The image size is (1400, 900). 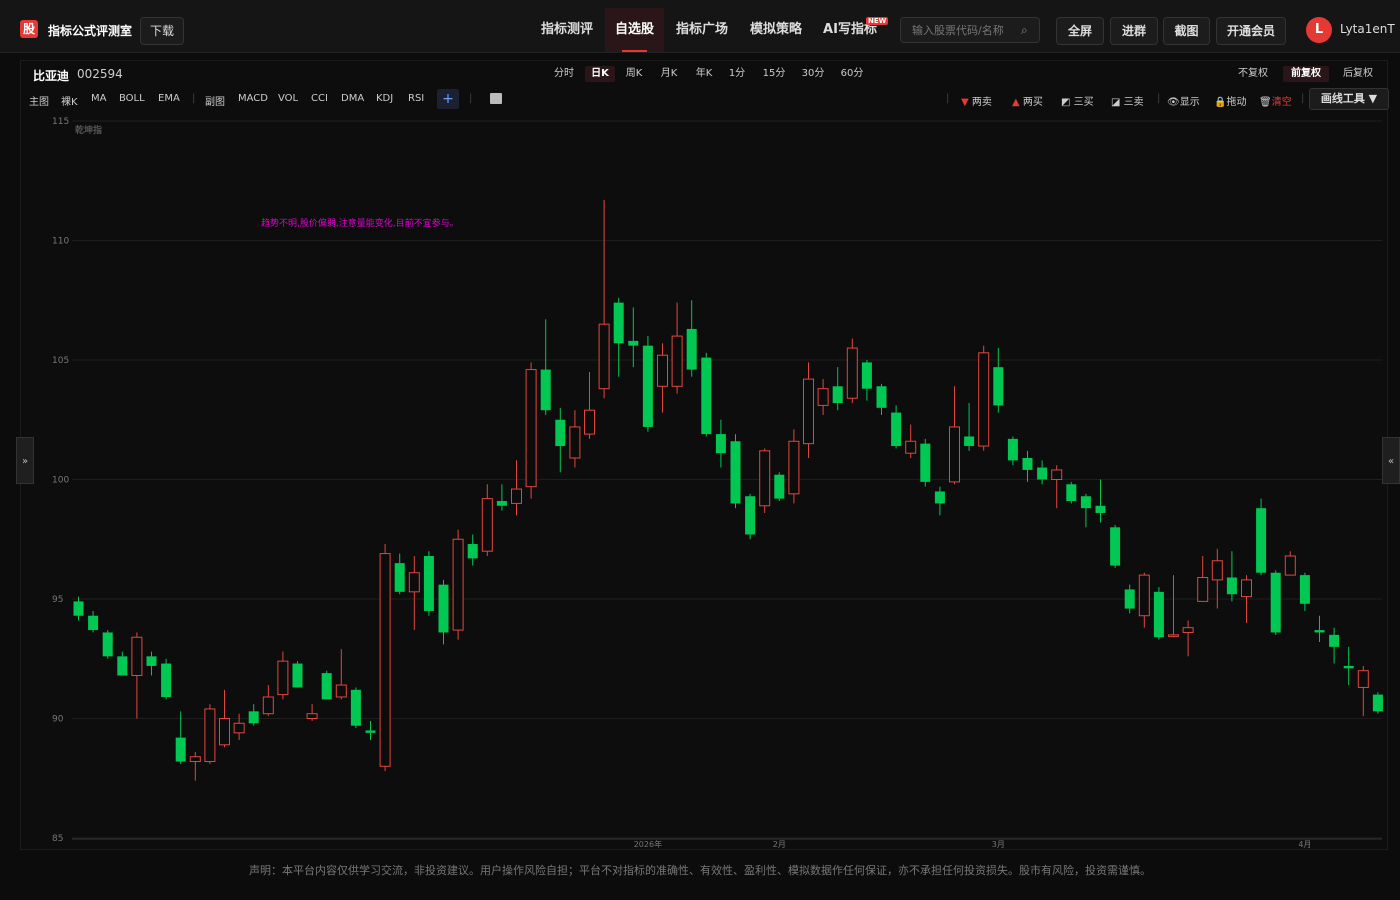 What do you see at coordinates (1265, 102) in the screenshot?
I see `trash-icon: 🗑` at bounding box center [1265, 102].